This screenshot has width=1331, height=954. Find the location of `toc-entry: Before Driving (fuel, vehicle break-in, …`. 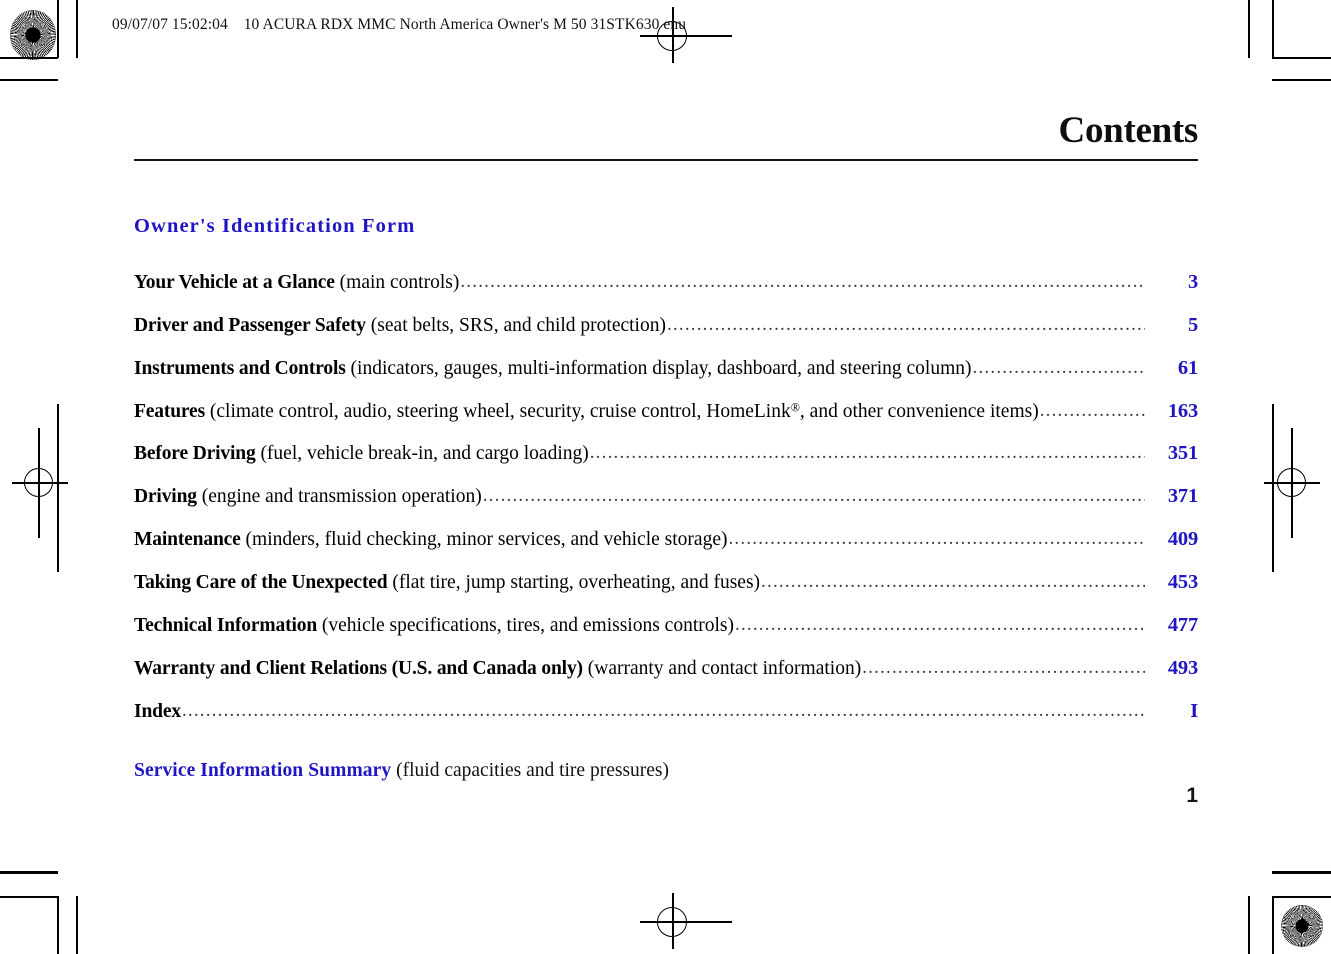

toc-entry: Before Driving (fuel, vehicle break-in, … is located at coordinates (666, 453).